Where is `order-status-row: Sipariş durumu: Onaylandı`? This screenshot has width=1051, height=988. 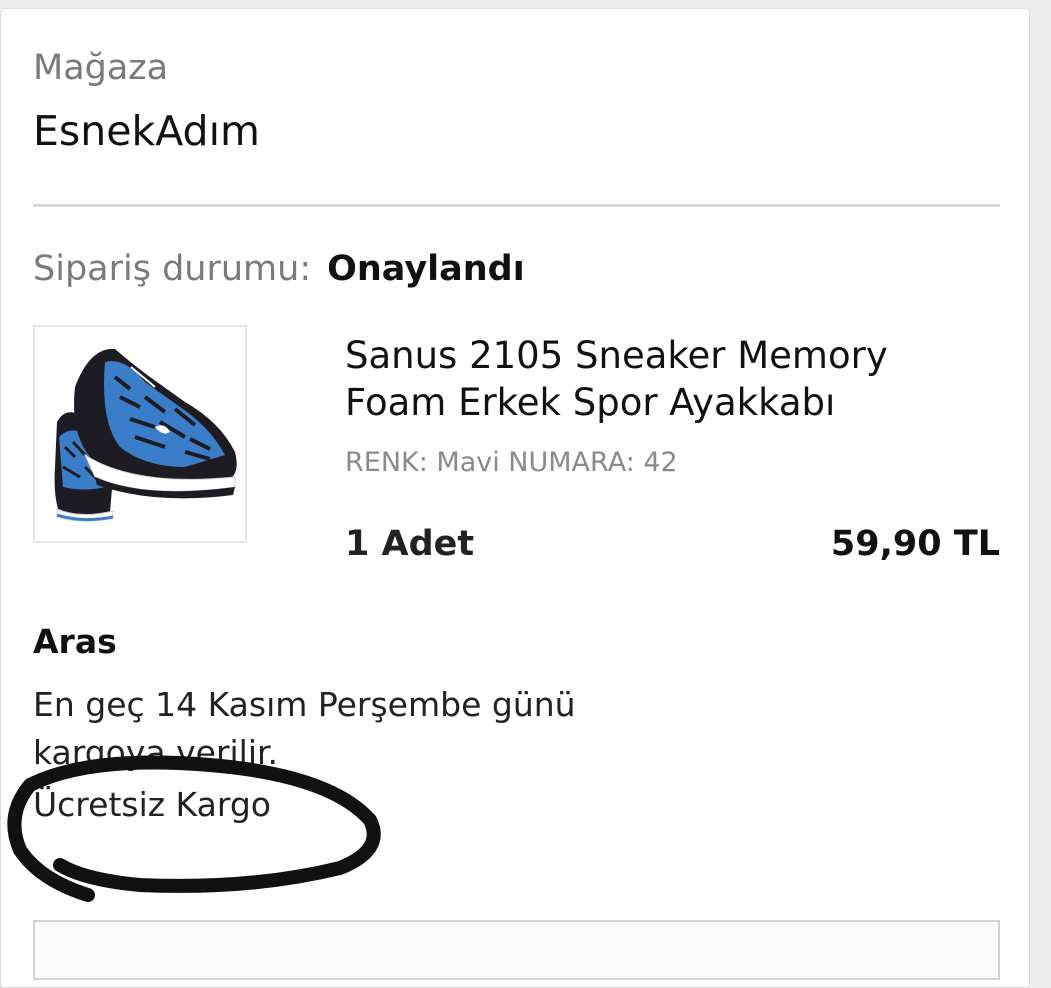
order-status-row: Sipariş durumu: Onaylandı is located at coordinates (279, 272).